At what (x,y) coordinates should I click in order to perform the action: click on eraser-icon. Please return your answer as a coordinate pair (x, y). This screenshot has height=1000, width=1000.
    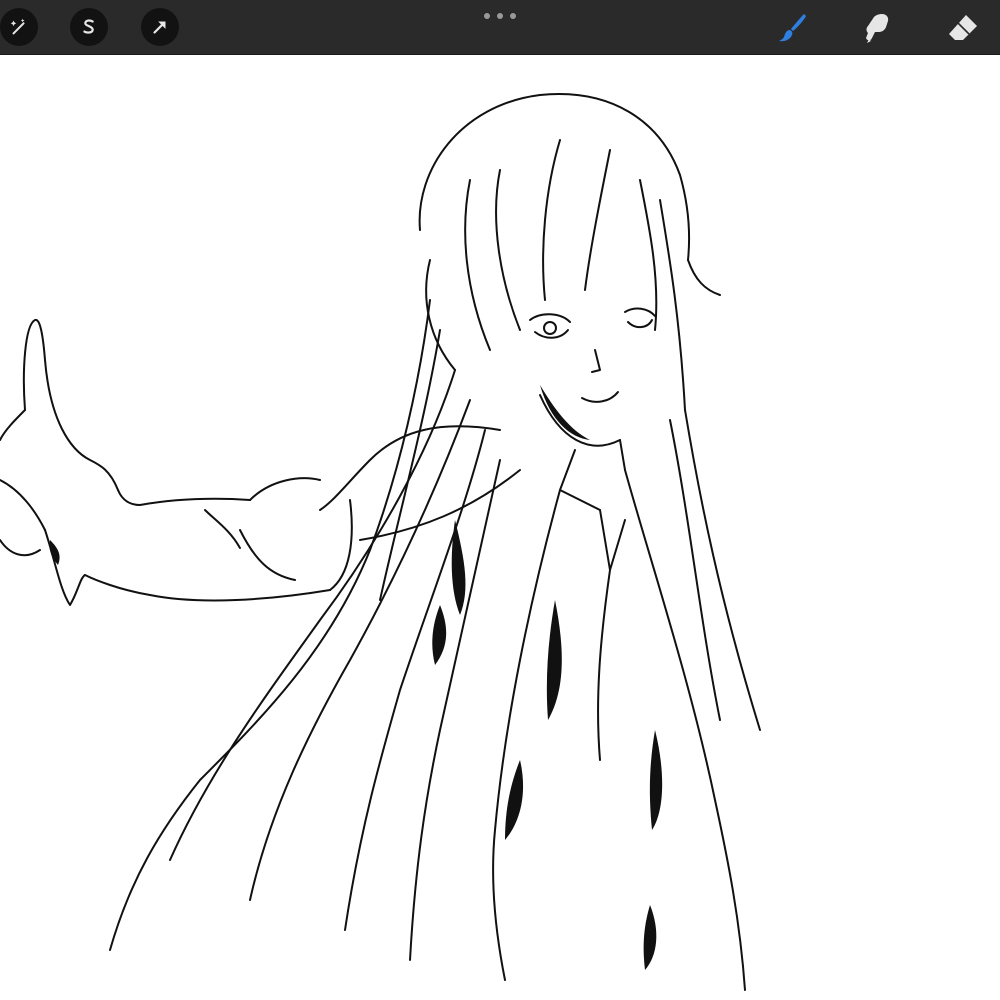
    Looking at the image, I should click on (963, 27).